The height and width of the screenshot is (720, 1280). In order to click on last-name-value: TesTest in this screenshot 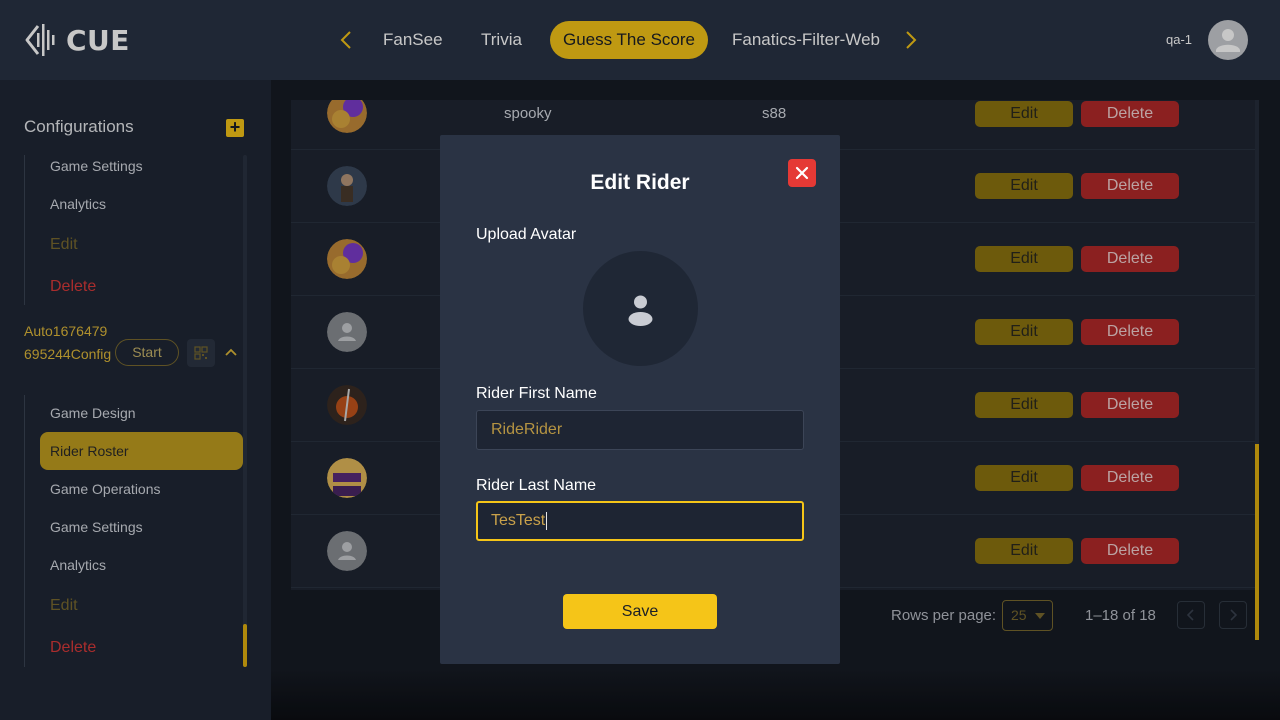, I will do `click(518, 520)`.